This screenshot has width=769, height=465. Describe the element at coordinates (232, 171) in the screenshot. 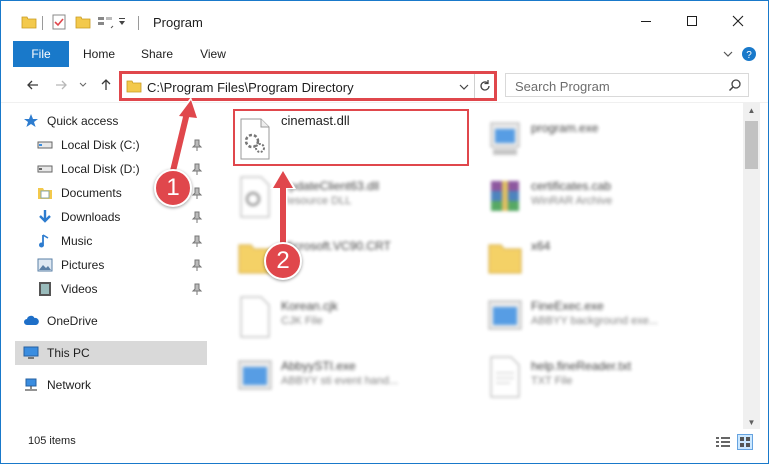

I see `annotation-arrows` at that location.